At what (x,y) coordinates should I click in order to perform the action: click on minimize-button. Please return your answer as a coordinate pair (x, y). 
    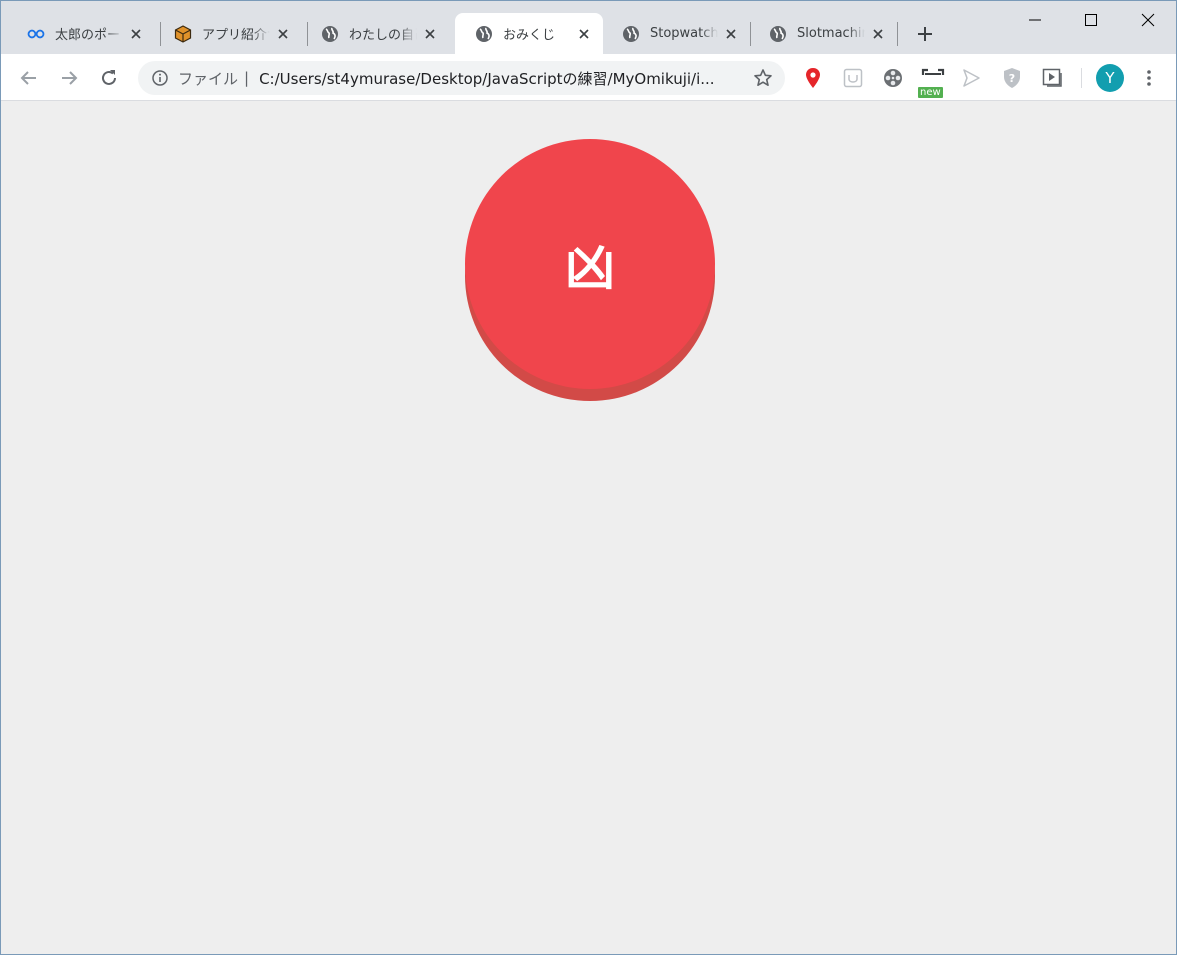
    Looking at the image, I should click on (1035, 20).